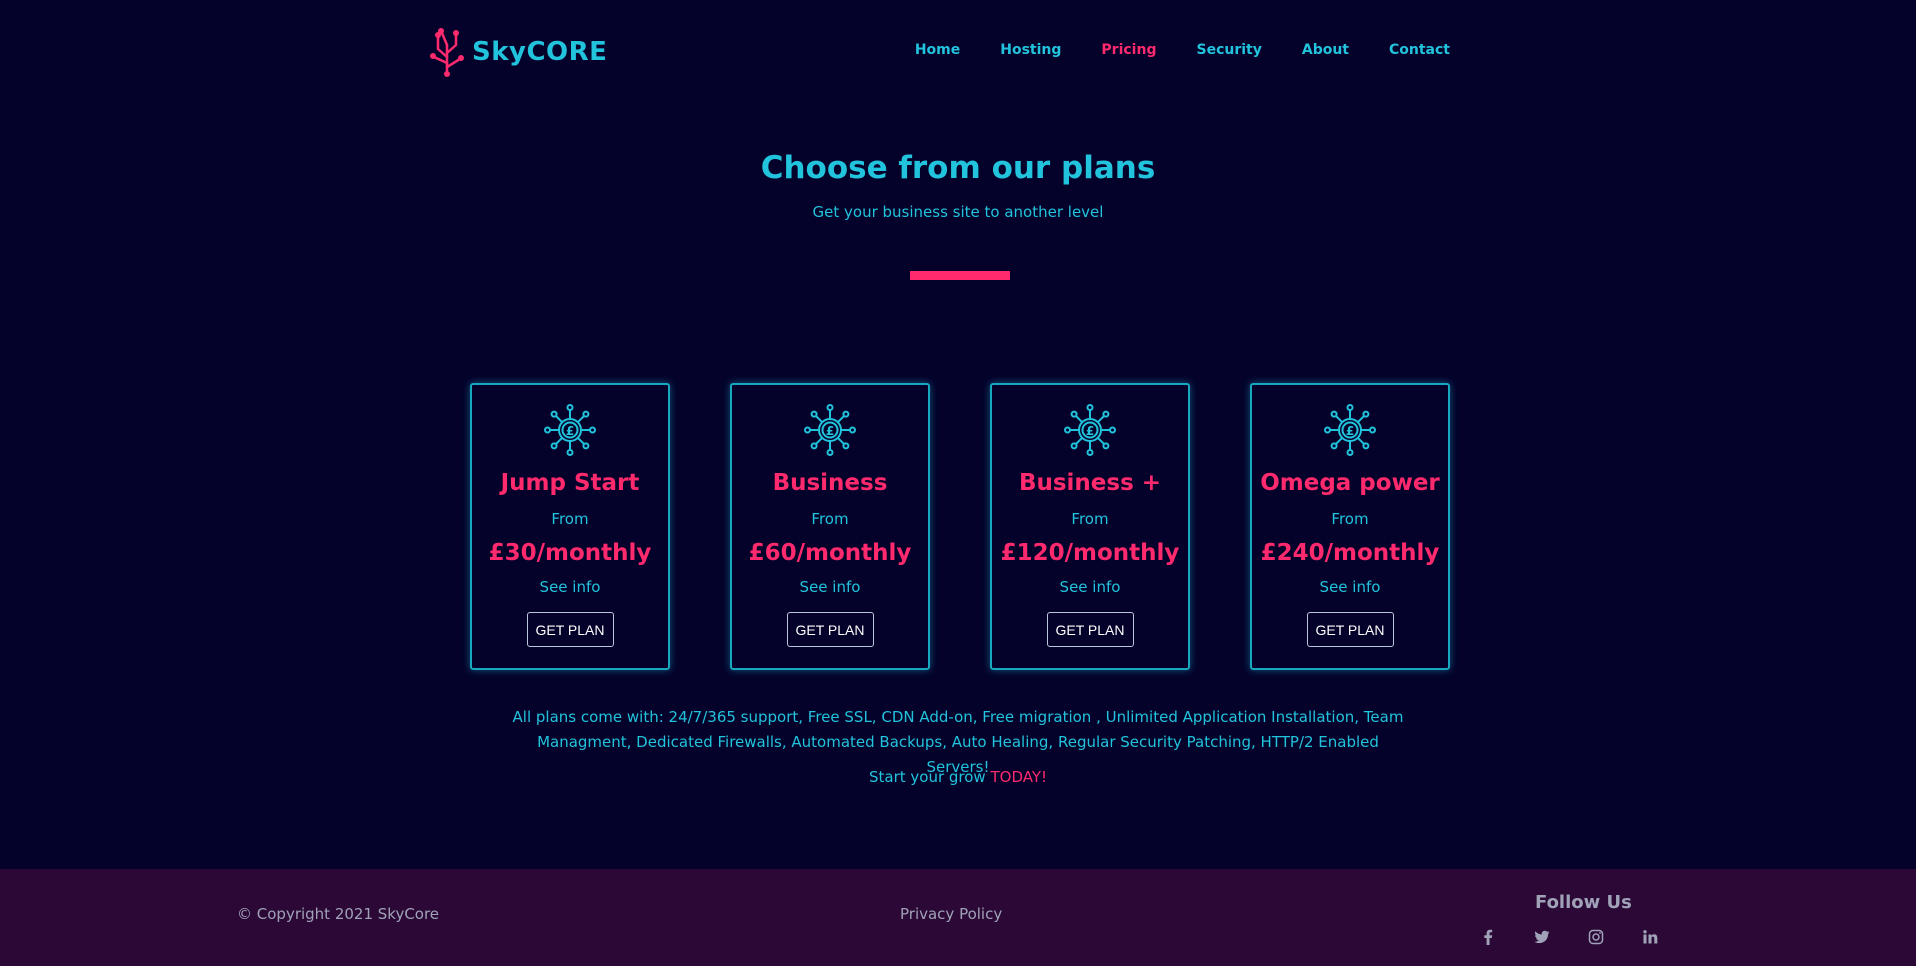 The width and height of the screenshot is (1916, 966). What do you see at coordinates (1228, 50) in the screenshot?
I see `nav-security: Security` at bounding box center [1228, 50].